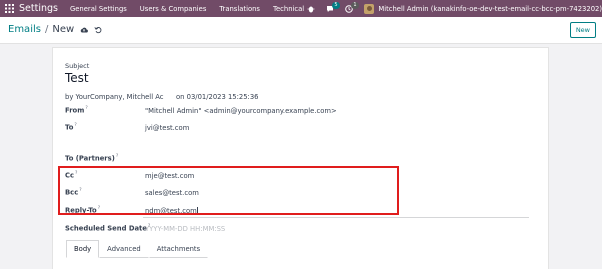 Image resolution: width=602 pixels, height=269 pixels. What do you see at coordinates (178, 249) in the screenshot?
I see `tab-attachments: Attachments` at bounding box center [178, 249].